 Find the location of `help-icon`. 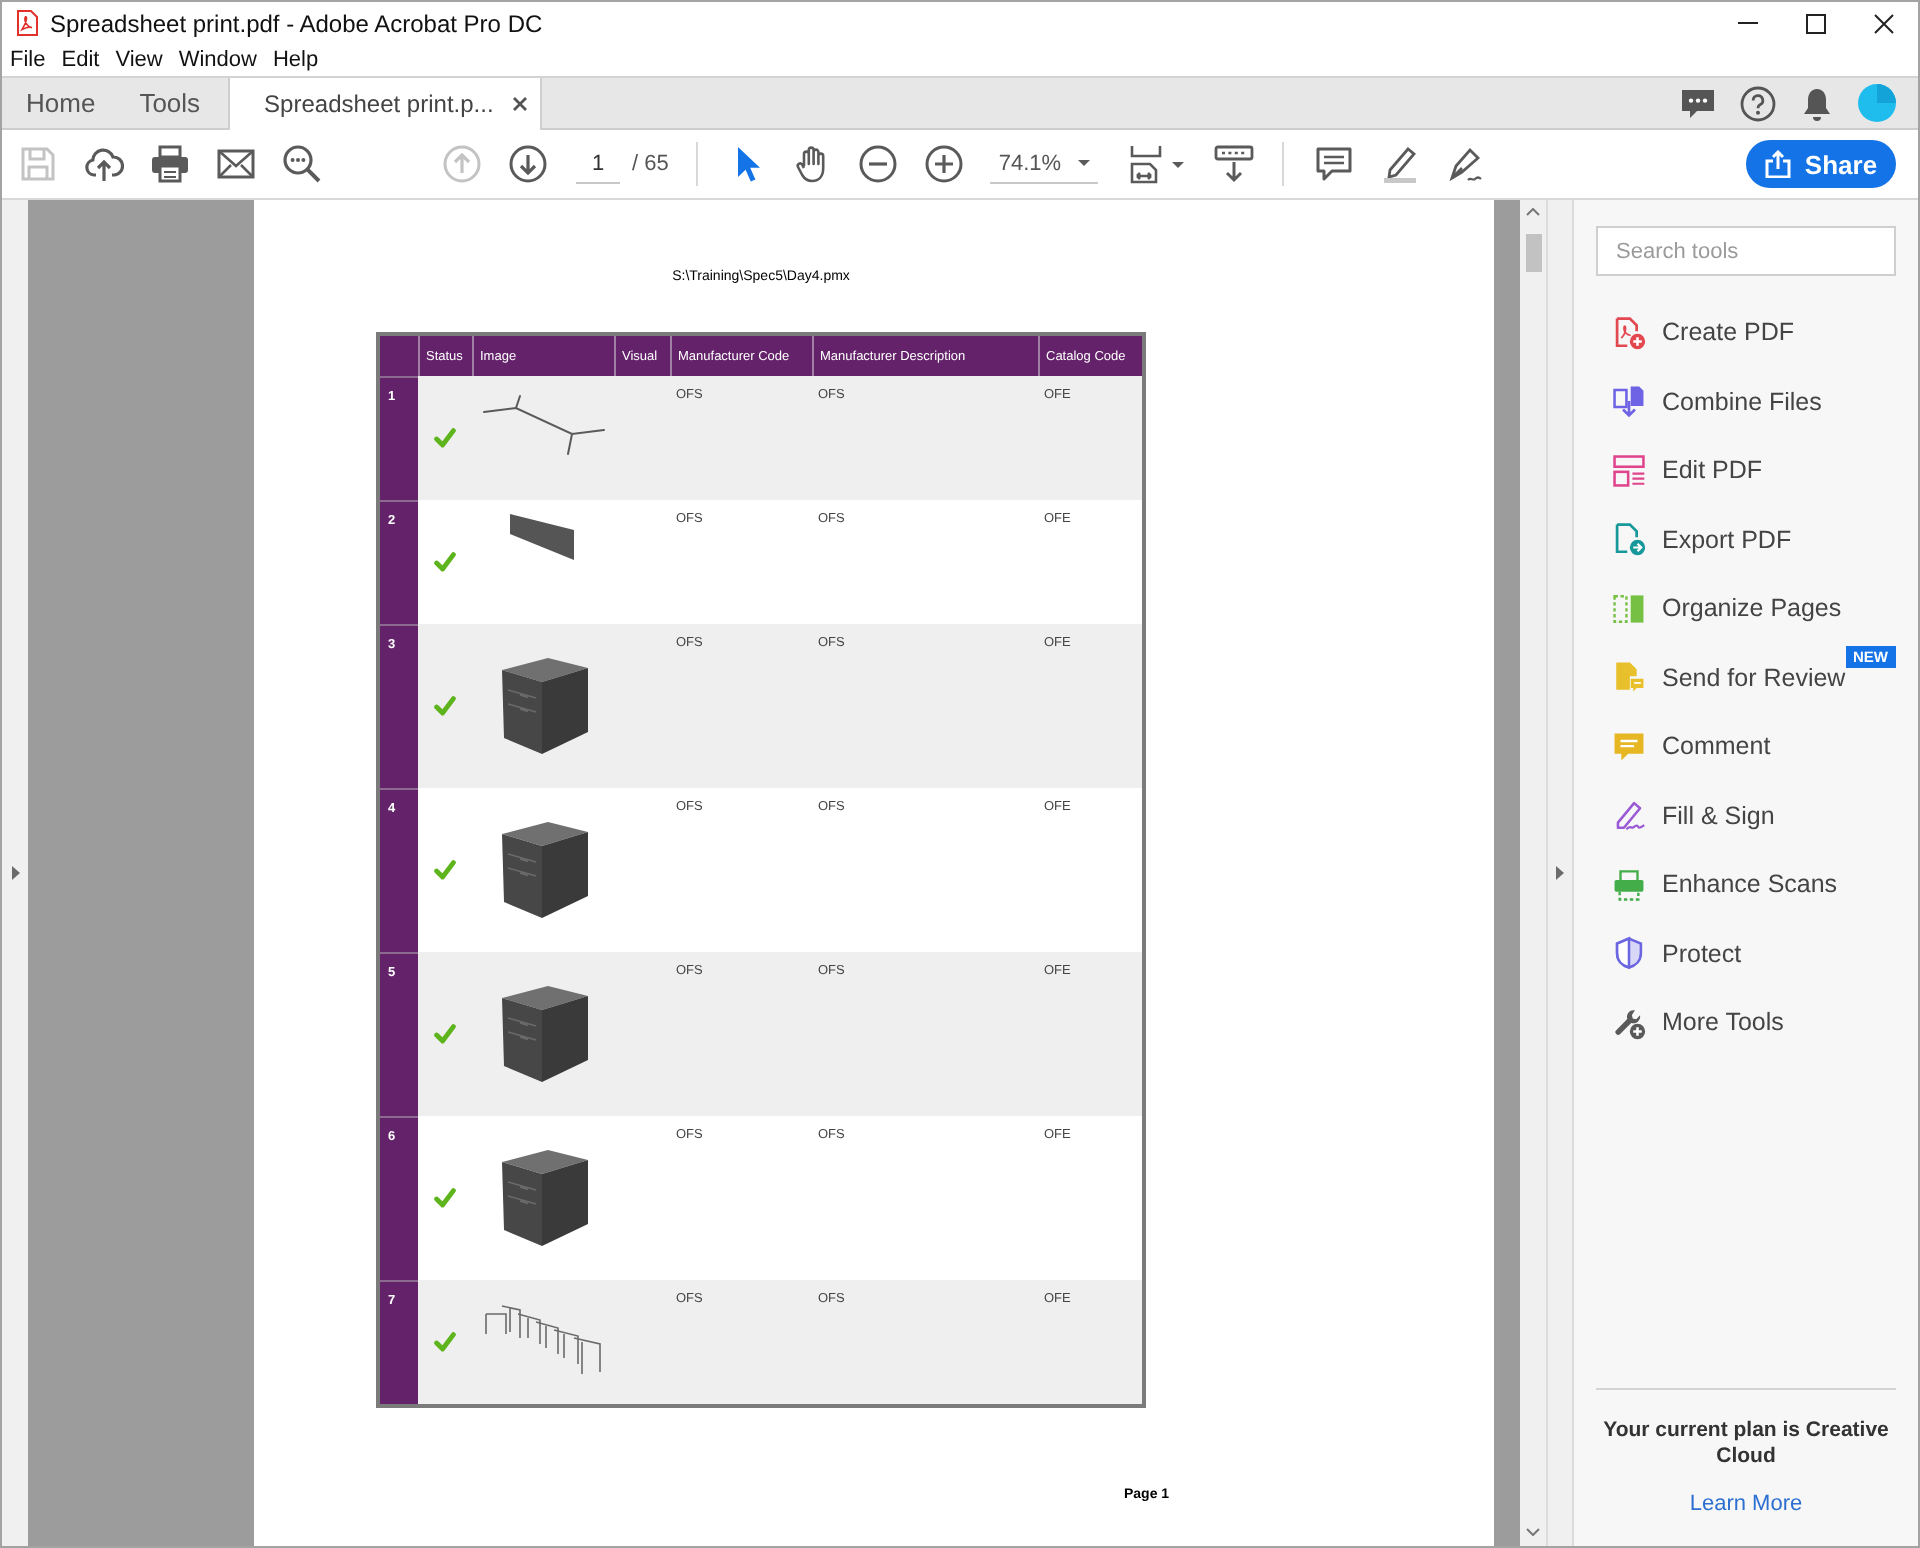

help-icon is located at coordinates (1758, 103).